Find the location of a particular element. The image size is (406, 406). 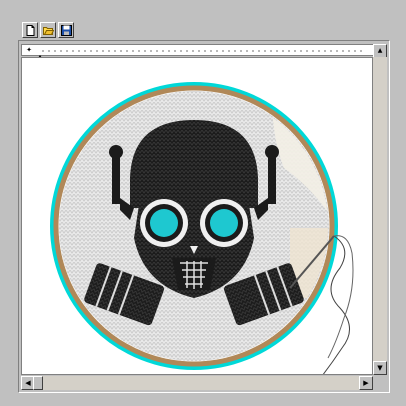

ruler-left-button: ✦ is located at coordinates (29, 50).